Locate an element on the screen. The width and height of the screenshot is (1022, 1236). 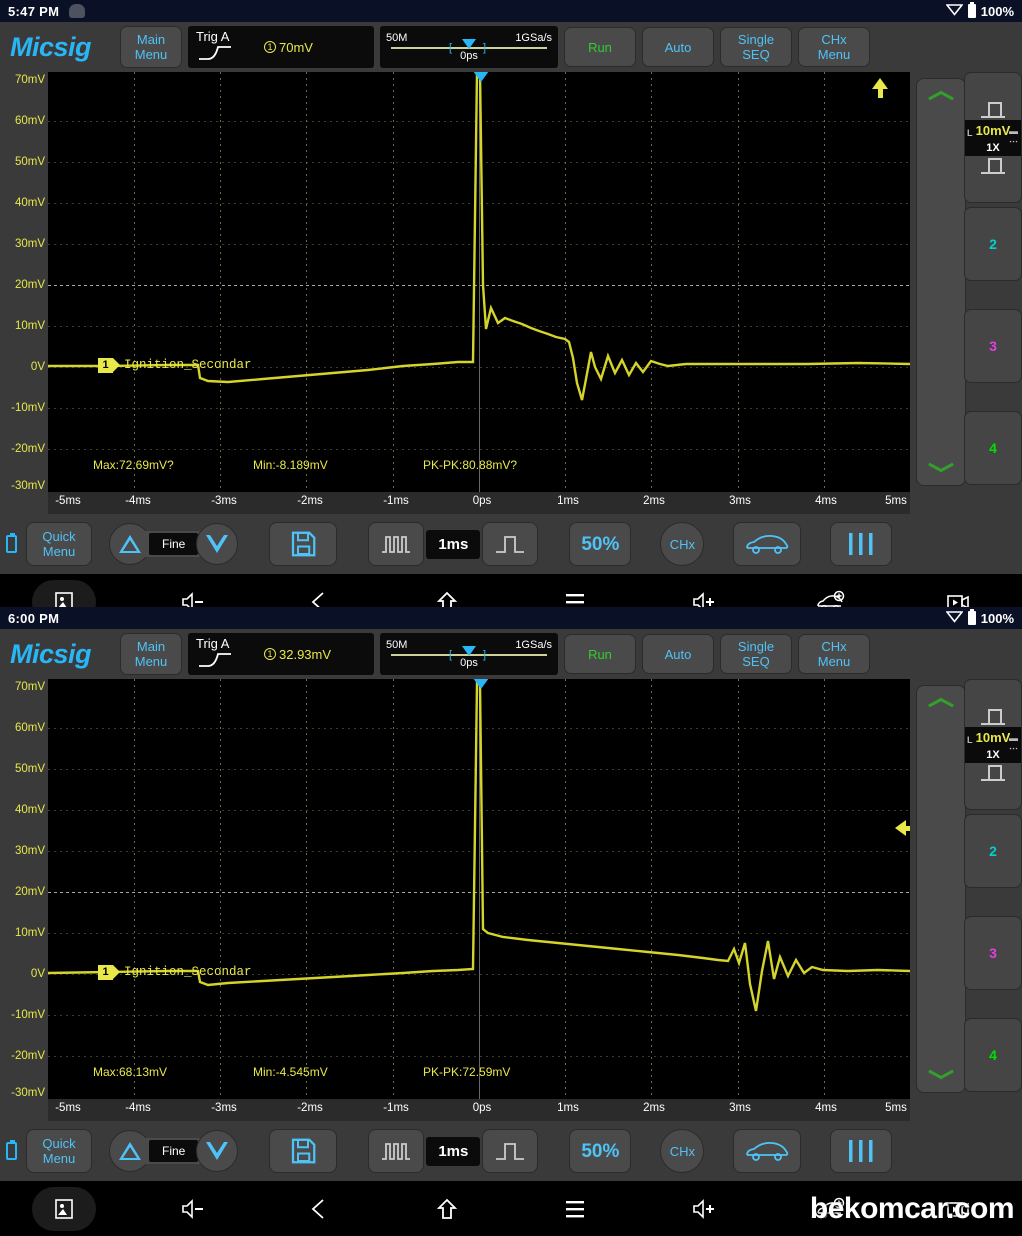
quick-menu-button-2: Quick Menu is located at coordinates (59, 1151).